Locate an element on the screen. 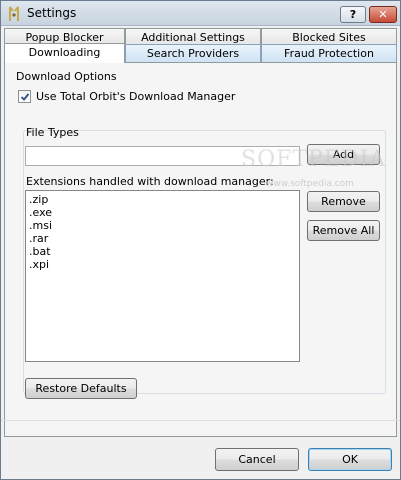 The width and height of the screenshot is (401, 480). help-button: ? is located at coordinates (353, 14).